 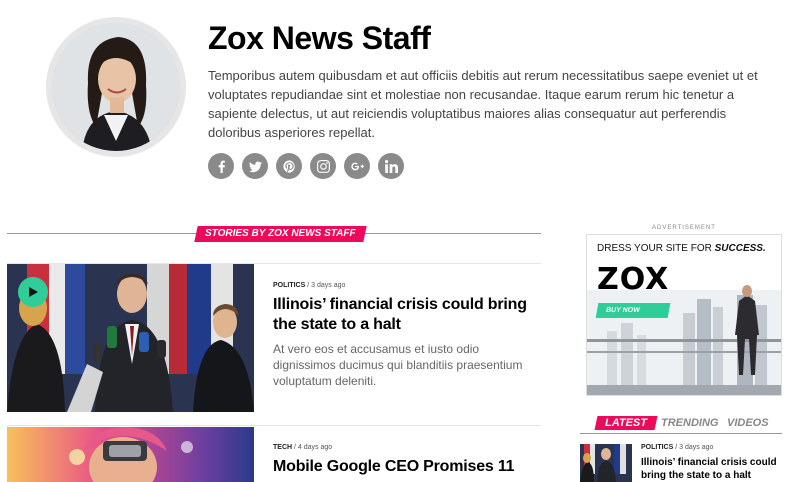 What do you see at coordinates (633, 310) in the screenshot?
I see `buy-now-button: BUY NOW` at bounding box center [633, 310].